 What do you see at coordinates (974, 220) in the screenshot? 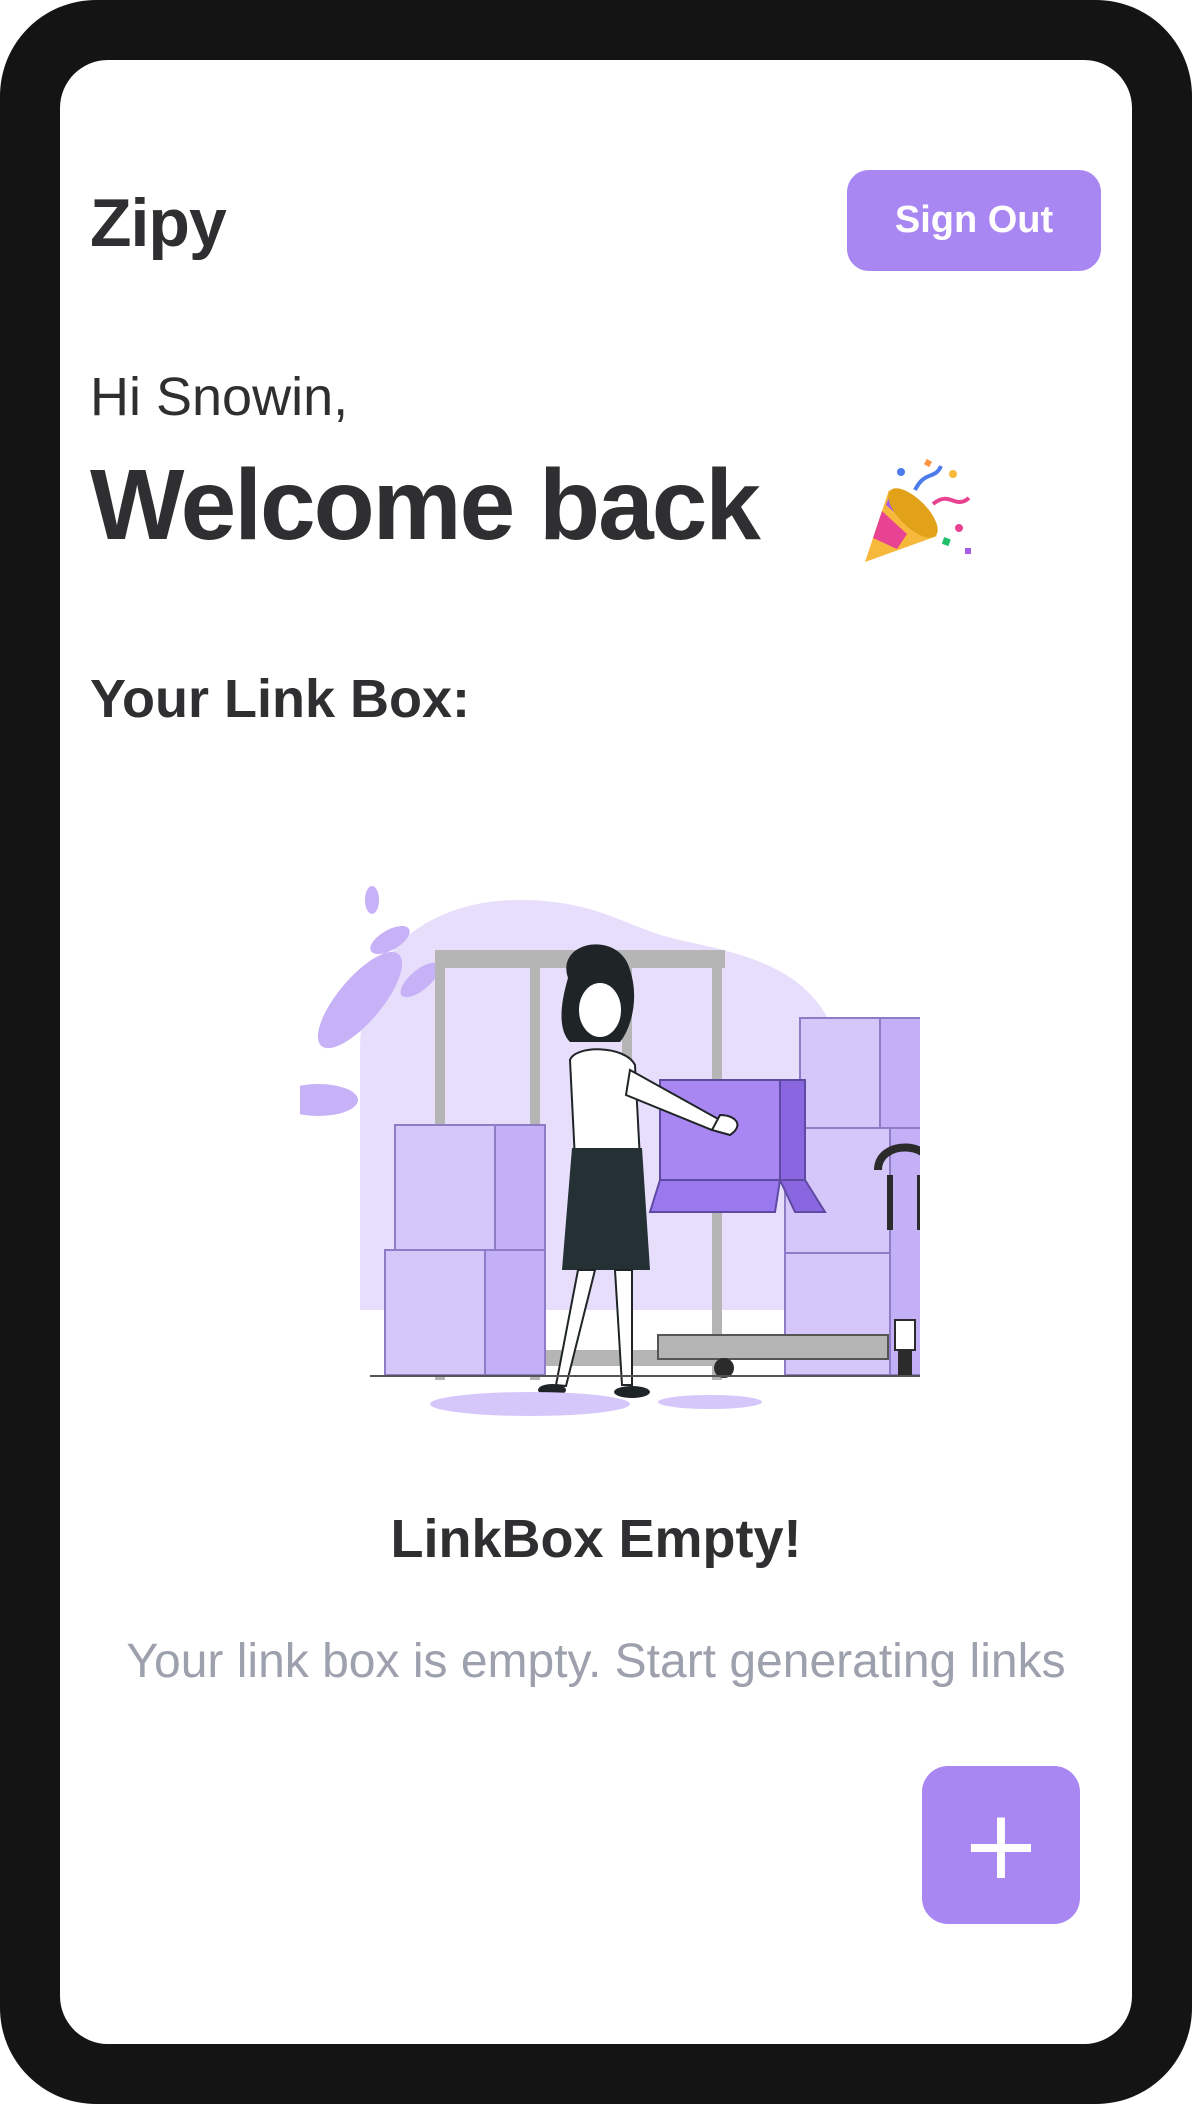
I see `sign-out-button: Sign Out` at bounding box center [974, 220].